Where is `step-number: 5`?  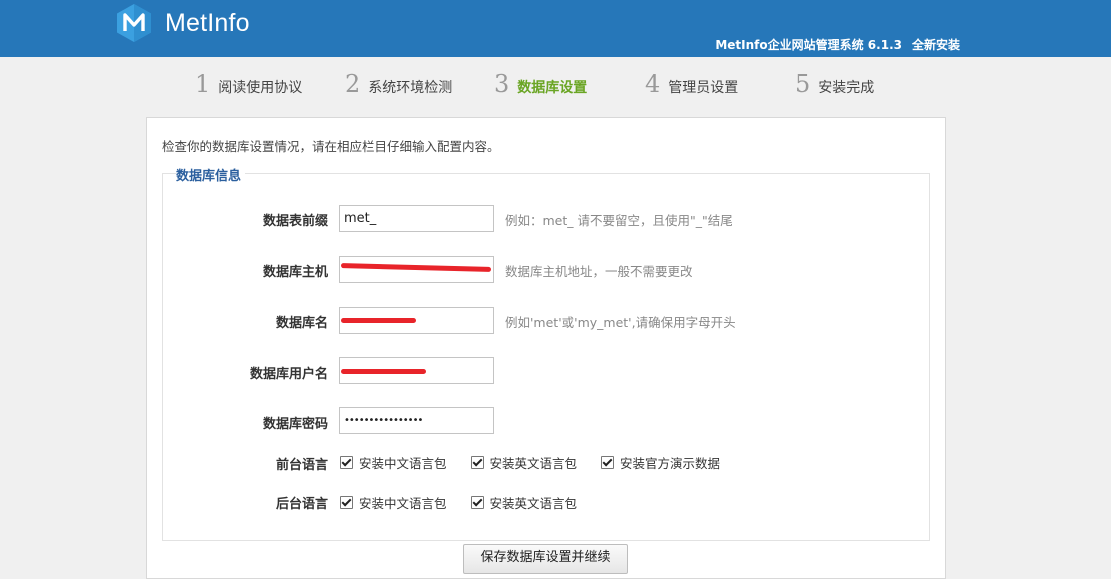
step-number: 5 is located at coordinates (803, 84).